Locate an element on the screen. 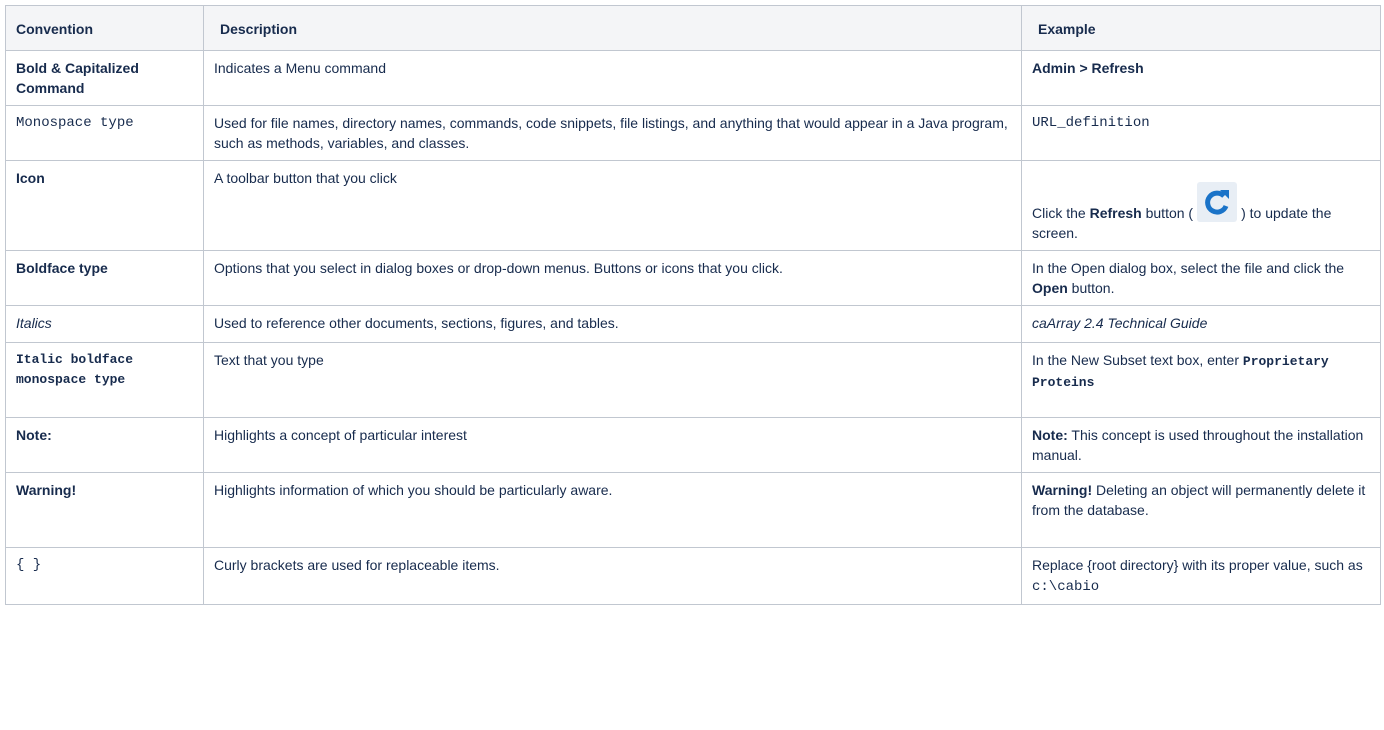 The width and height of the screenshot is (1384, 730). convention-cell: Boldface type is located at coordinates (104, 278).